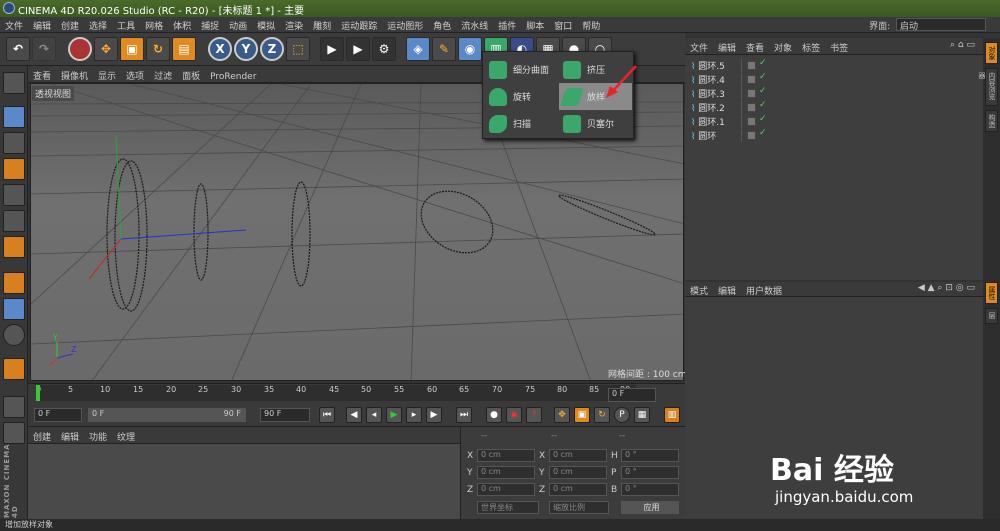  Describe the element at coordinates (591, 25) in the screenshot. I see `menu-help: 帮助` at that location.